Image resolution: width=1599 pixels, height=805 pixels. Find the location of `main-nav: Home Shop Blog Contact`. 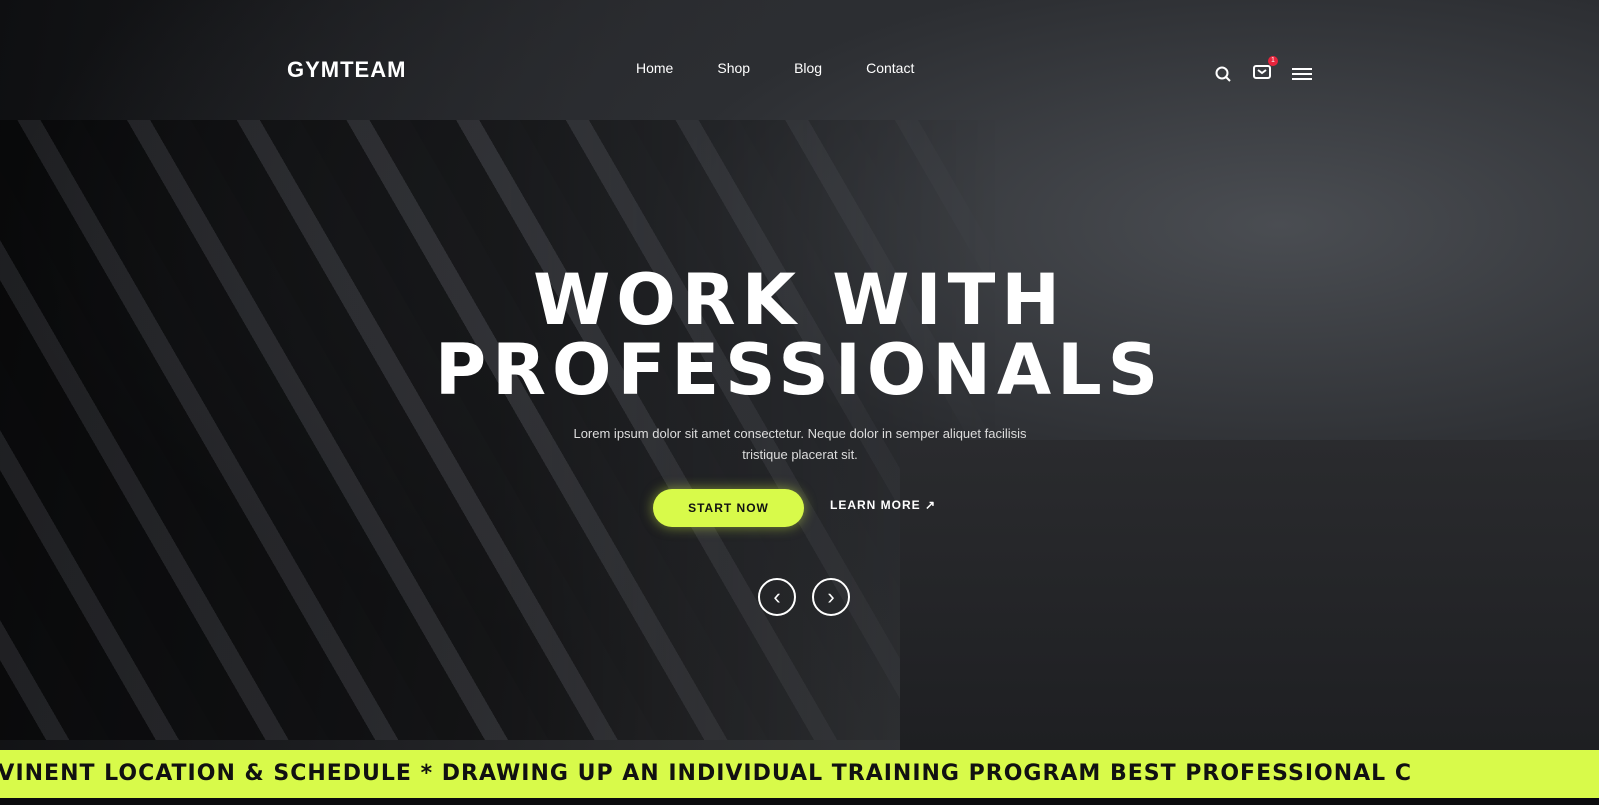

main-nav: Home Shop Blog Contact is located at coordinates (775, 68).